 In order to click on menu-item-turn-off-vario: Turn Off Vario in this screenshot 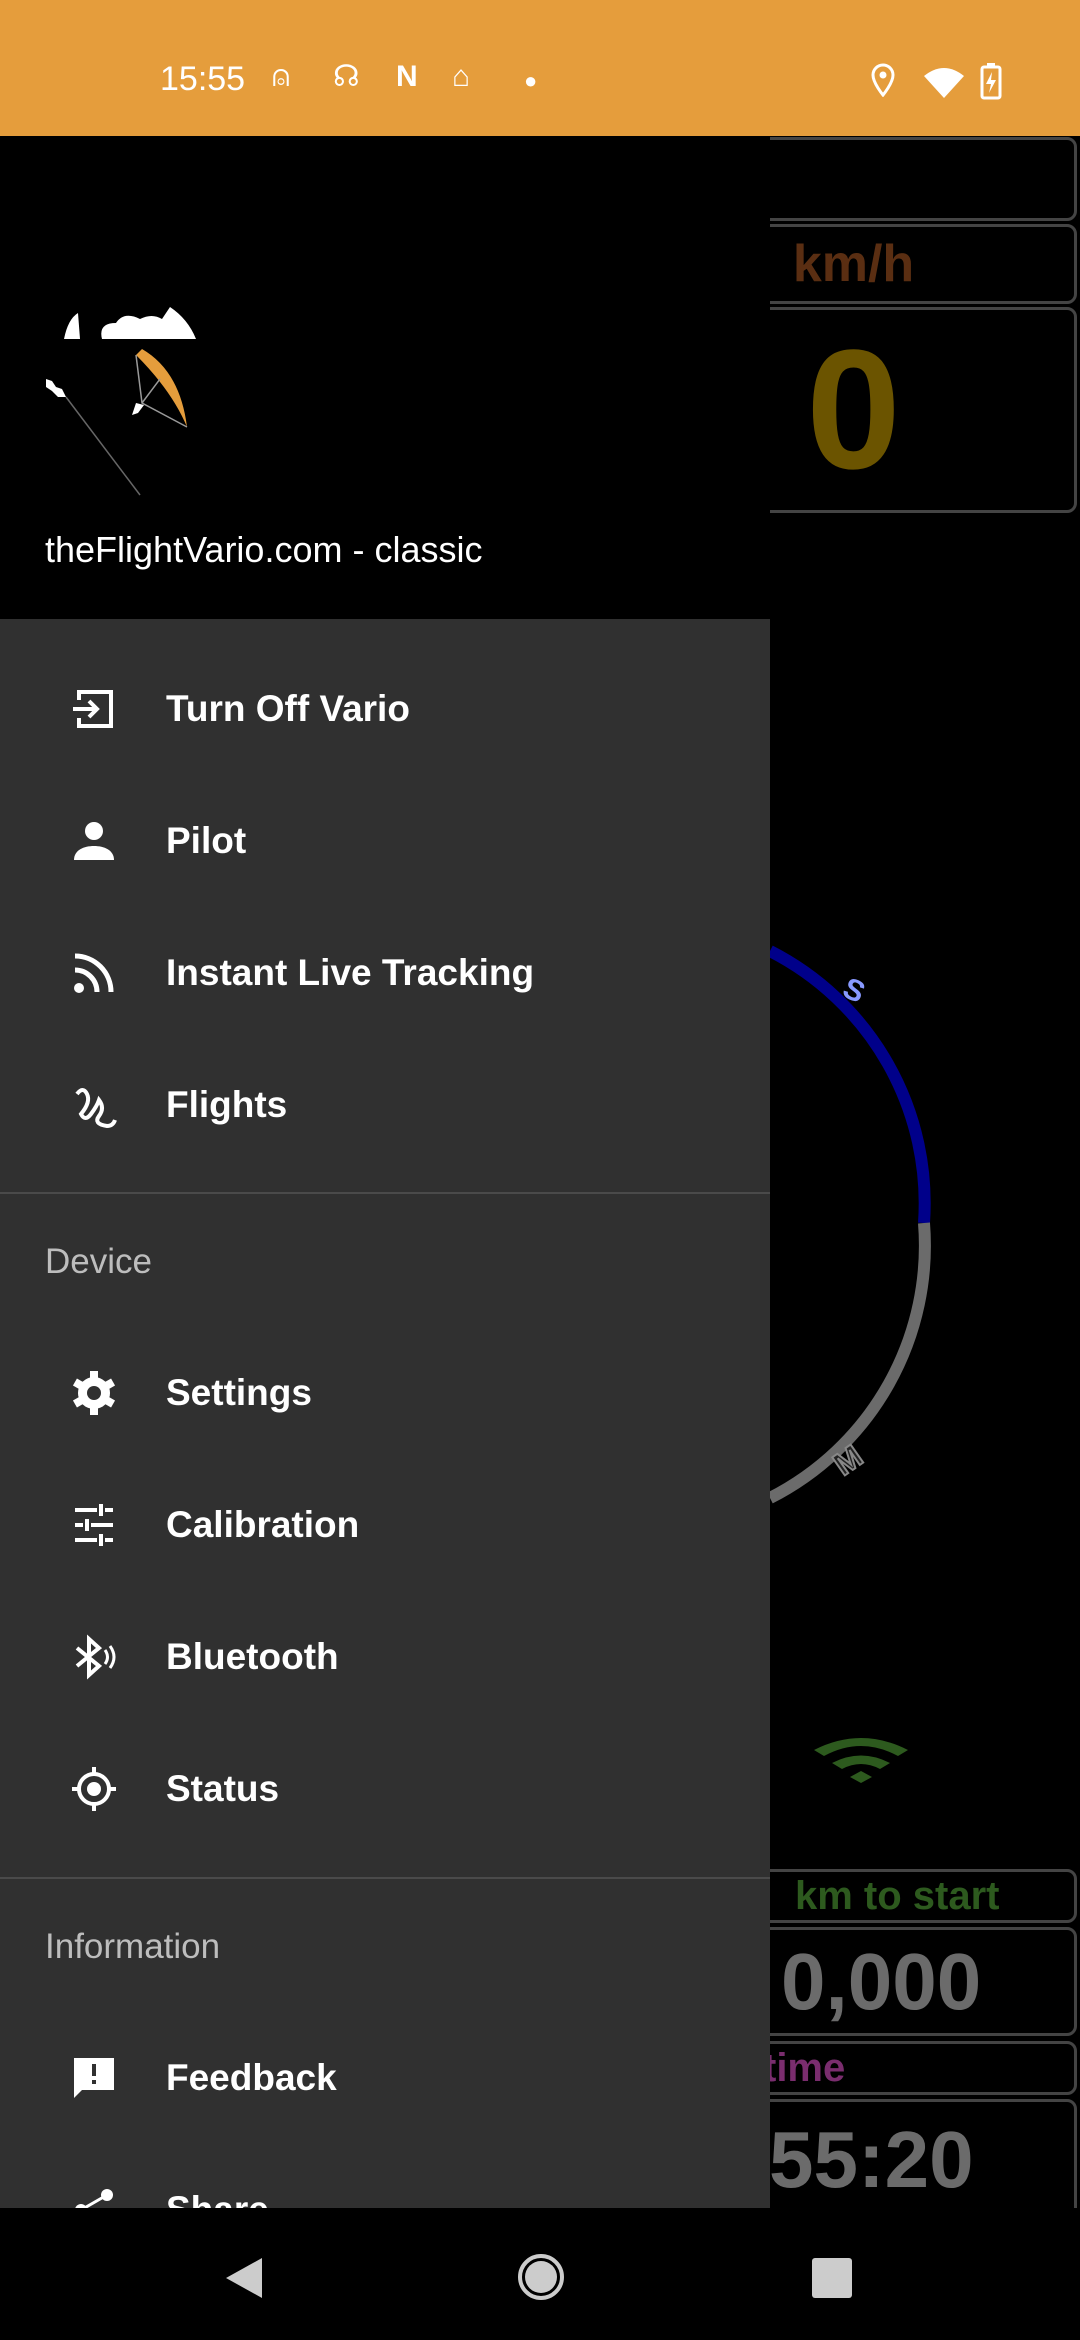, I will do `click(385, 709)`.